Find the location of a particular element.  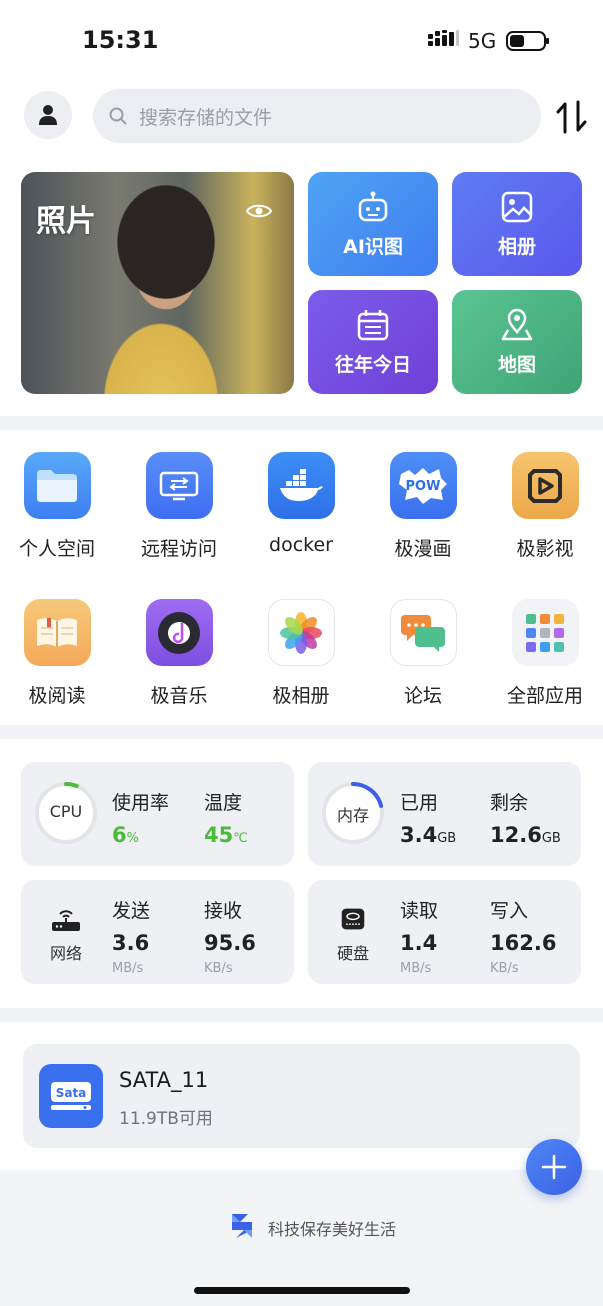

app-comic: POW 极漫画 is located at coordinates (423, 506).